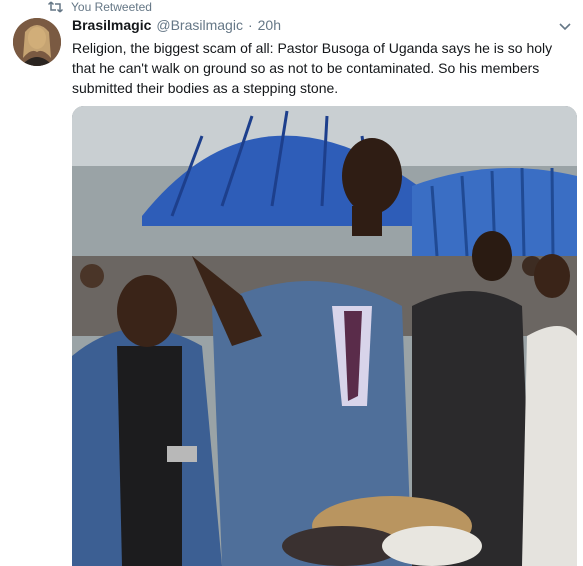 The image size is (583, 566). Describe the element at coordinates (322, 27) in the screenshot. I see `tweet-header: Brasilmagic @Brasilmagic · 20h` at that location.